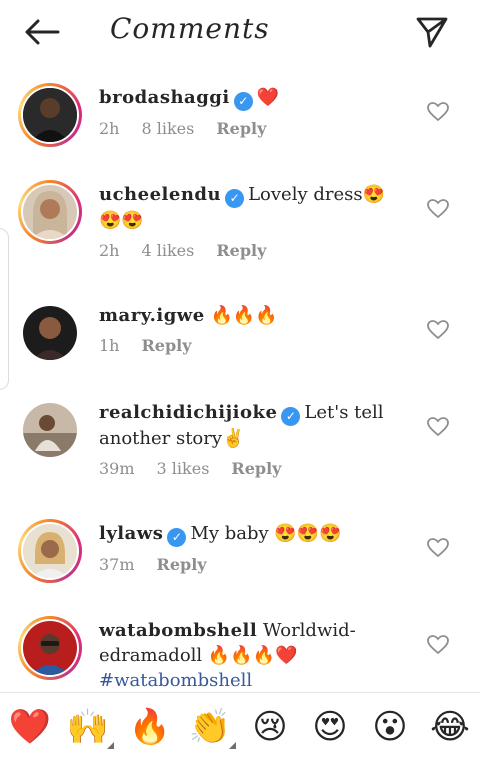  What do you see at coordinates (152, 315) in the screenshot?
I see `comment-username: mary.igwe` at bounding box center [152, 315].